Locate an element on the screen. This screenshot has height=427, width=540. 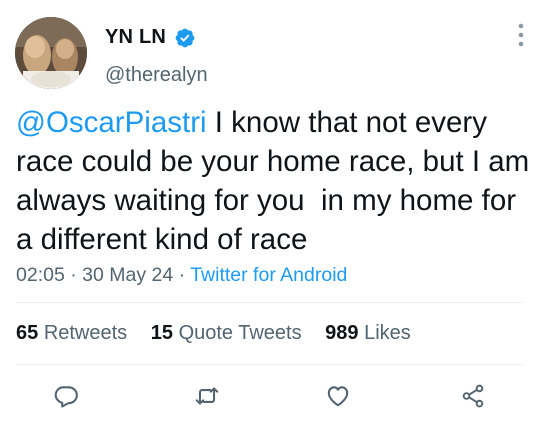
likes-stat: 989 Likes is located at coordinates (368, 333).